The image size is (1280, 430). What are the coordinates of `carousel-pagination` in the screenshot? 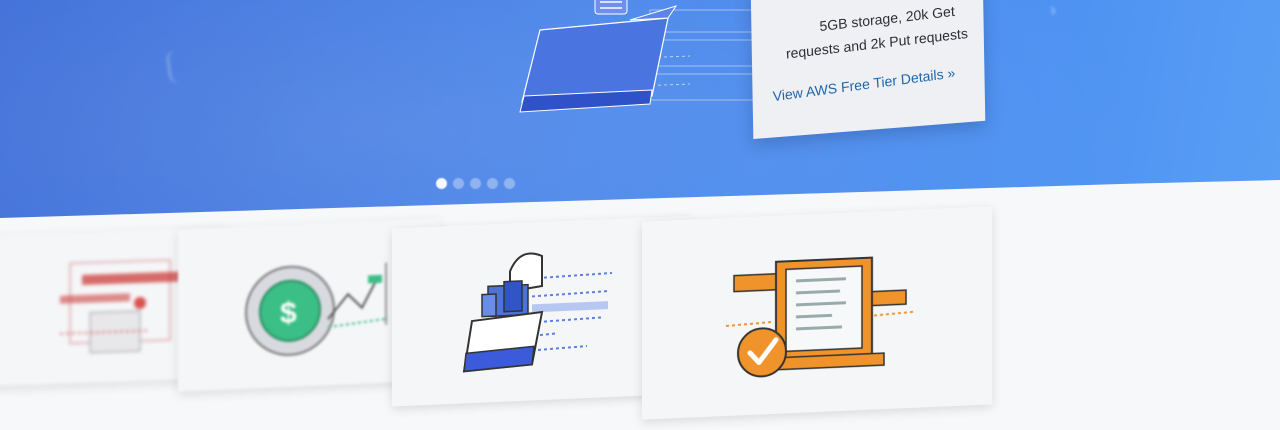 It's located at (475, 183).